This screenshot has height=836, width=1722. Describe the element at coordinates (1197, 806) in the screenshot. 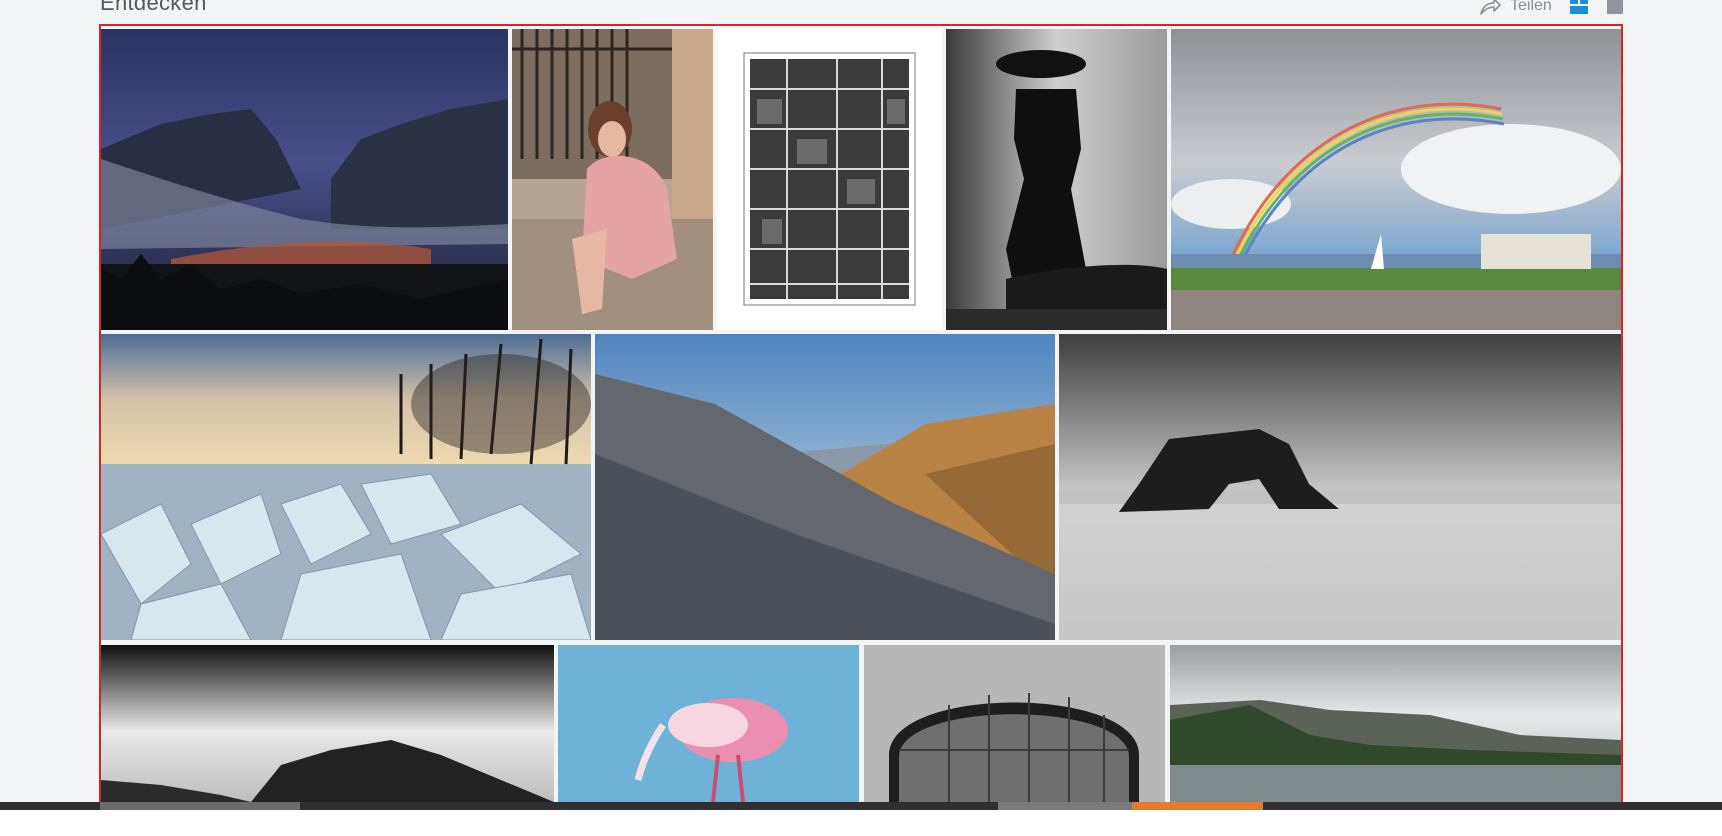

I see `scroll-thumb` at that location.